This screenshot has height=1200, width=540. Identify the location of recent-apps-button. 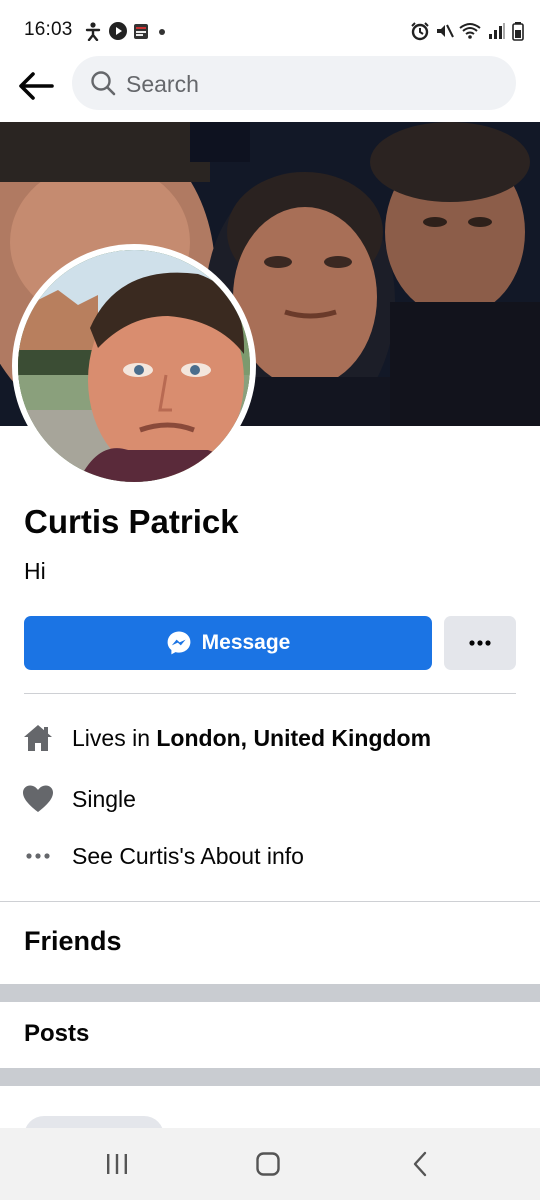
(117, 1164).